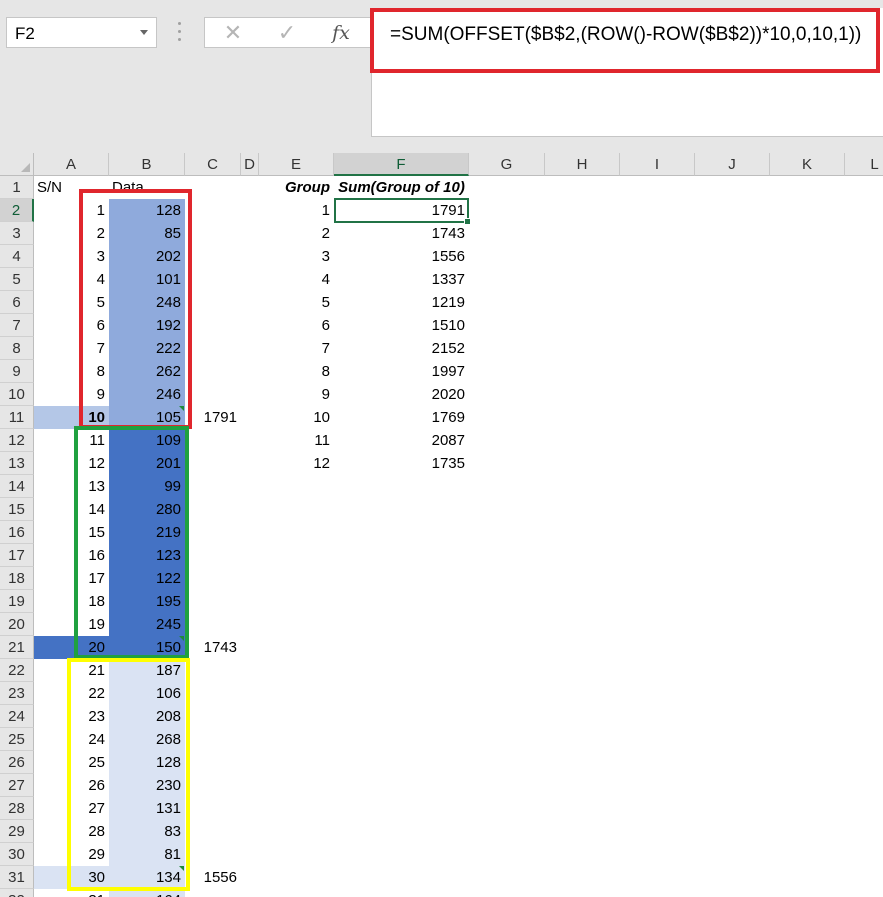 The height and width of the screenshot is (897, 883). Describe the element at coordinates (17, 601) in the screenshot. I see `row-header-19: 19` at that location.